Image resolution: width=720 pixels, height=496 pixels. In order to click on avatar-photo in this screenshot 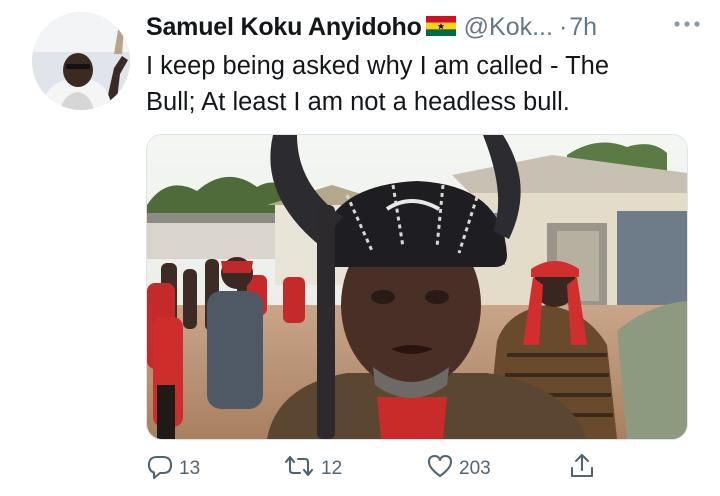, I will do `click(81, 61)`.